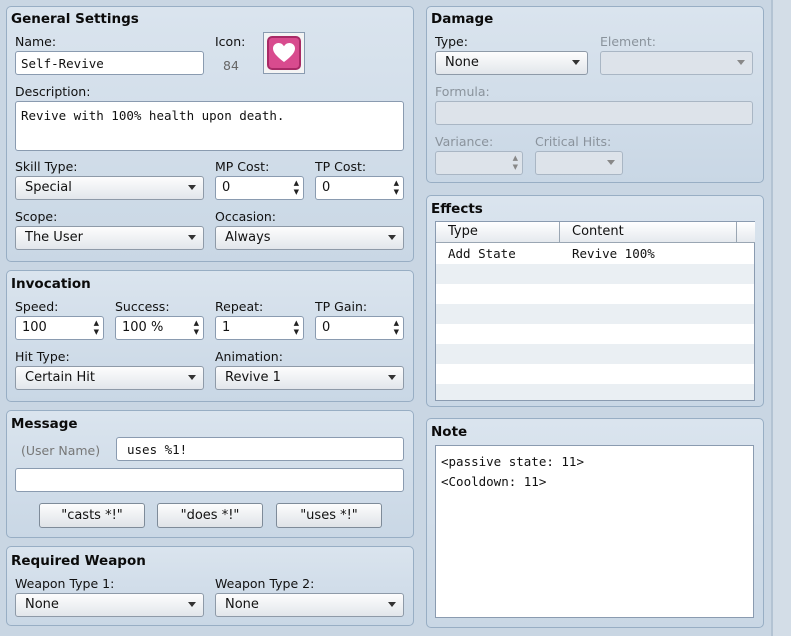 The height and width of the screenshot is (636, 791). What do you see at coordinates (265, 583) in the screenshot?
I see `weapon-type2-label: Weapon Type 2:` at bounding box center [265, 583].